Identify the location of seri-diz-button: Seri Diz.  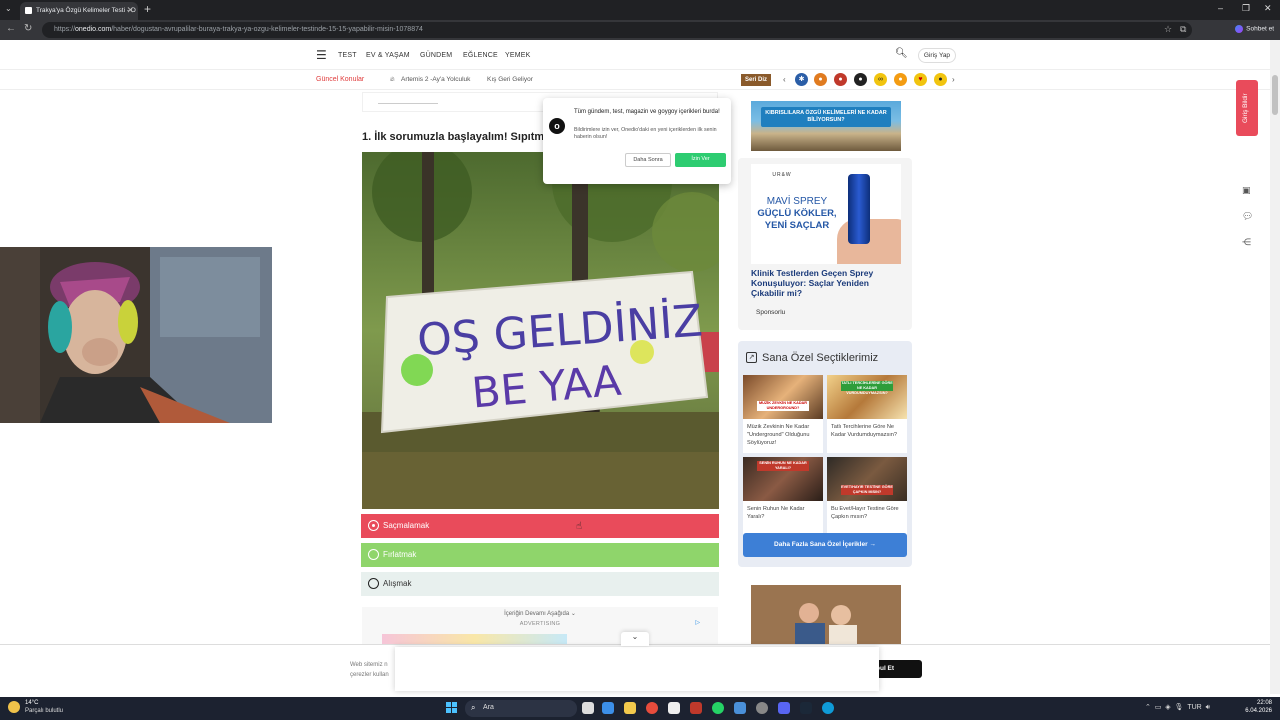
(756, 80).